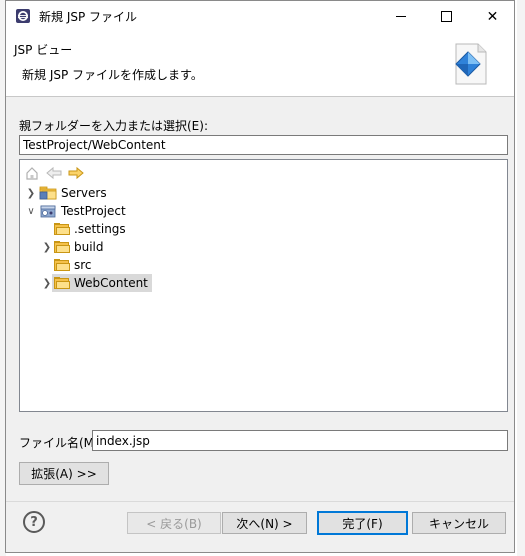 This screenshot has width=525, height=556. Describe the element at coordinates (468, 64) in the screenshot. I see `jsp-wizard-icon` at that location.